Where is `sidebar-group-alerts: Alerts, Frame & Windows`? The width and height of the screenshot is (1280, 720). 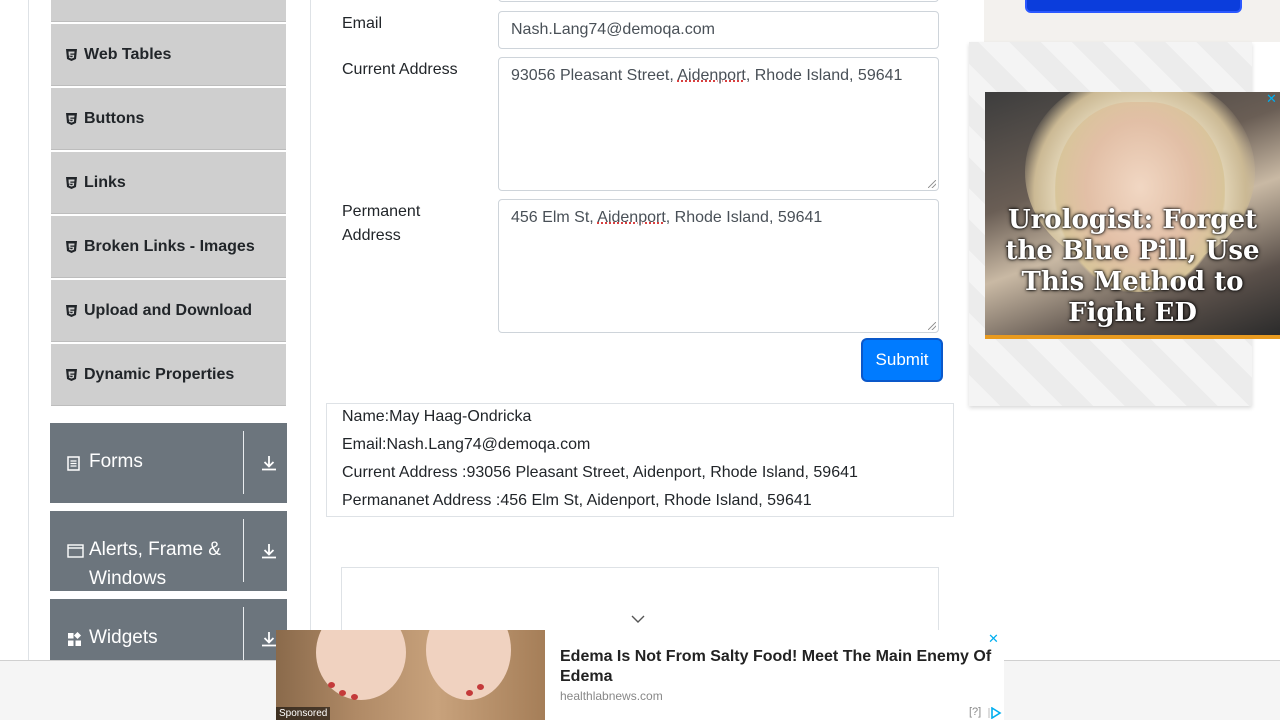
sidebar-group-alerts: Alerts, Frame & Windows is located at coordinates (168, 551).